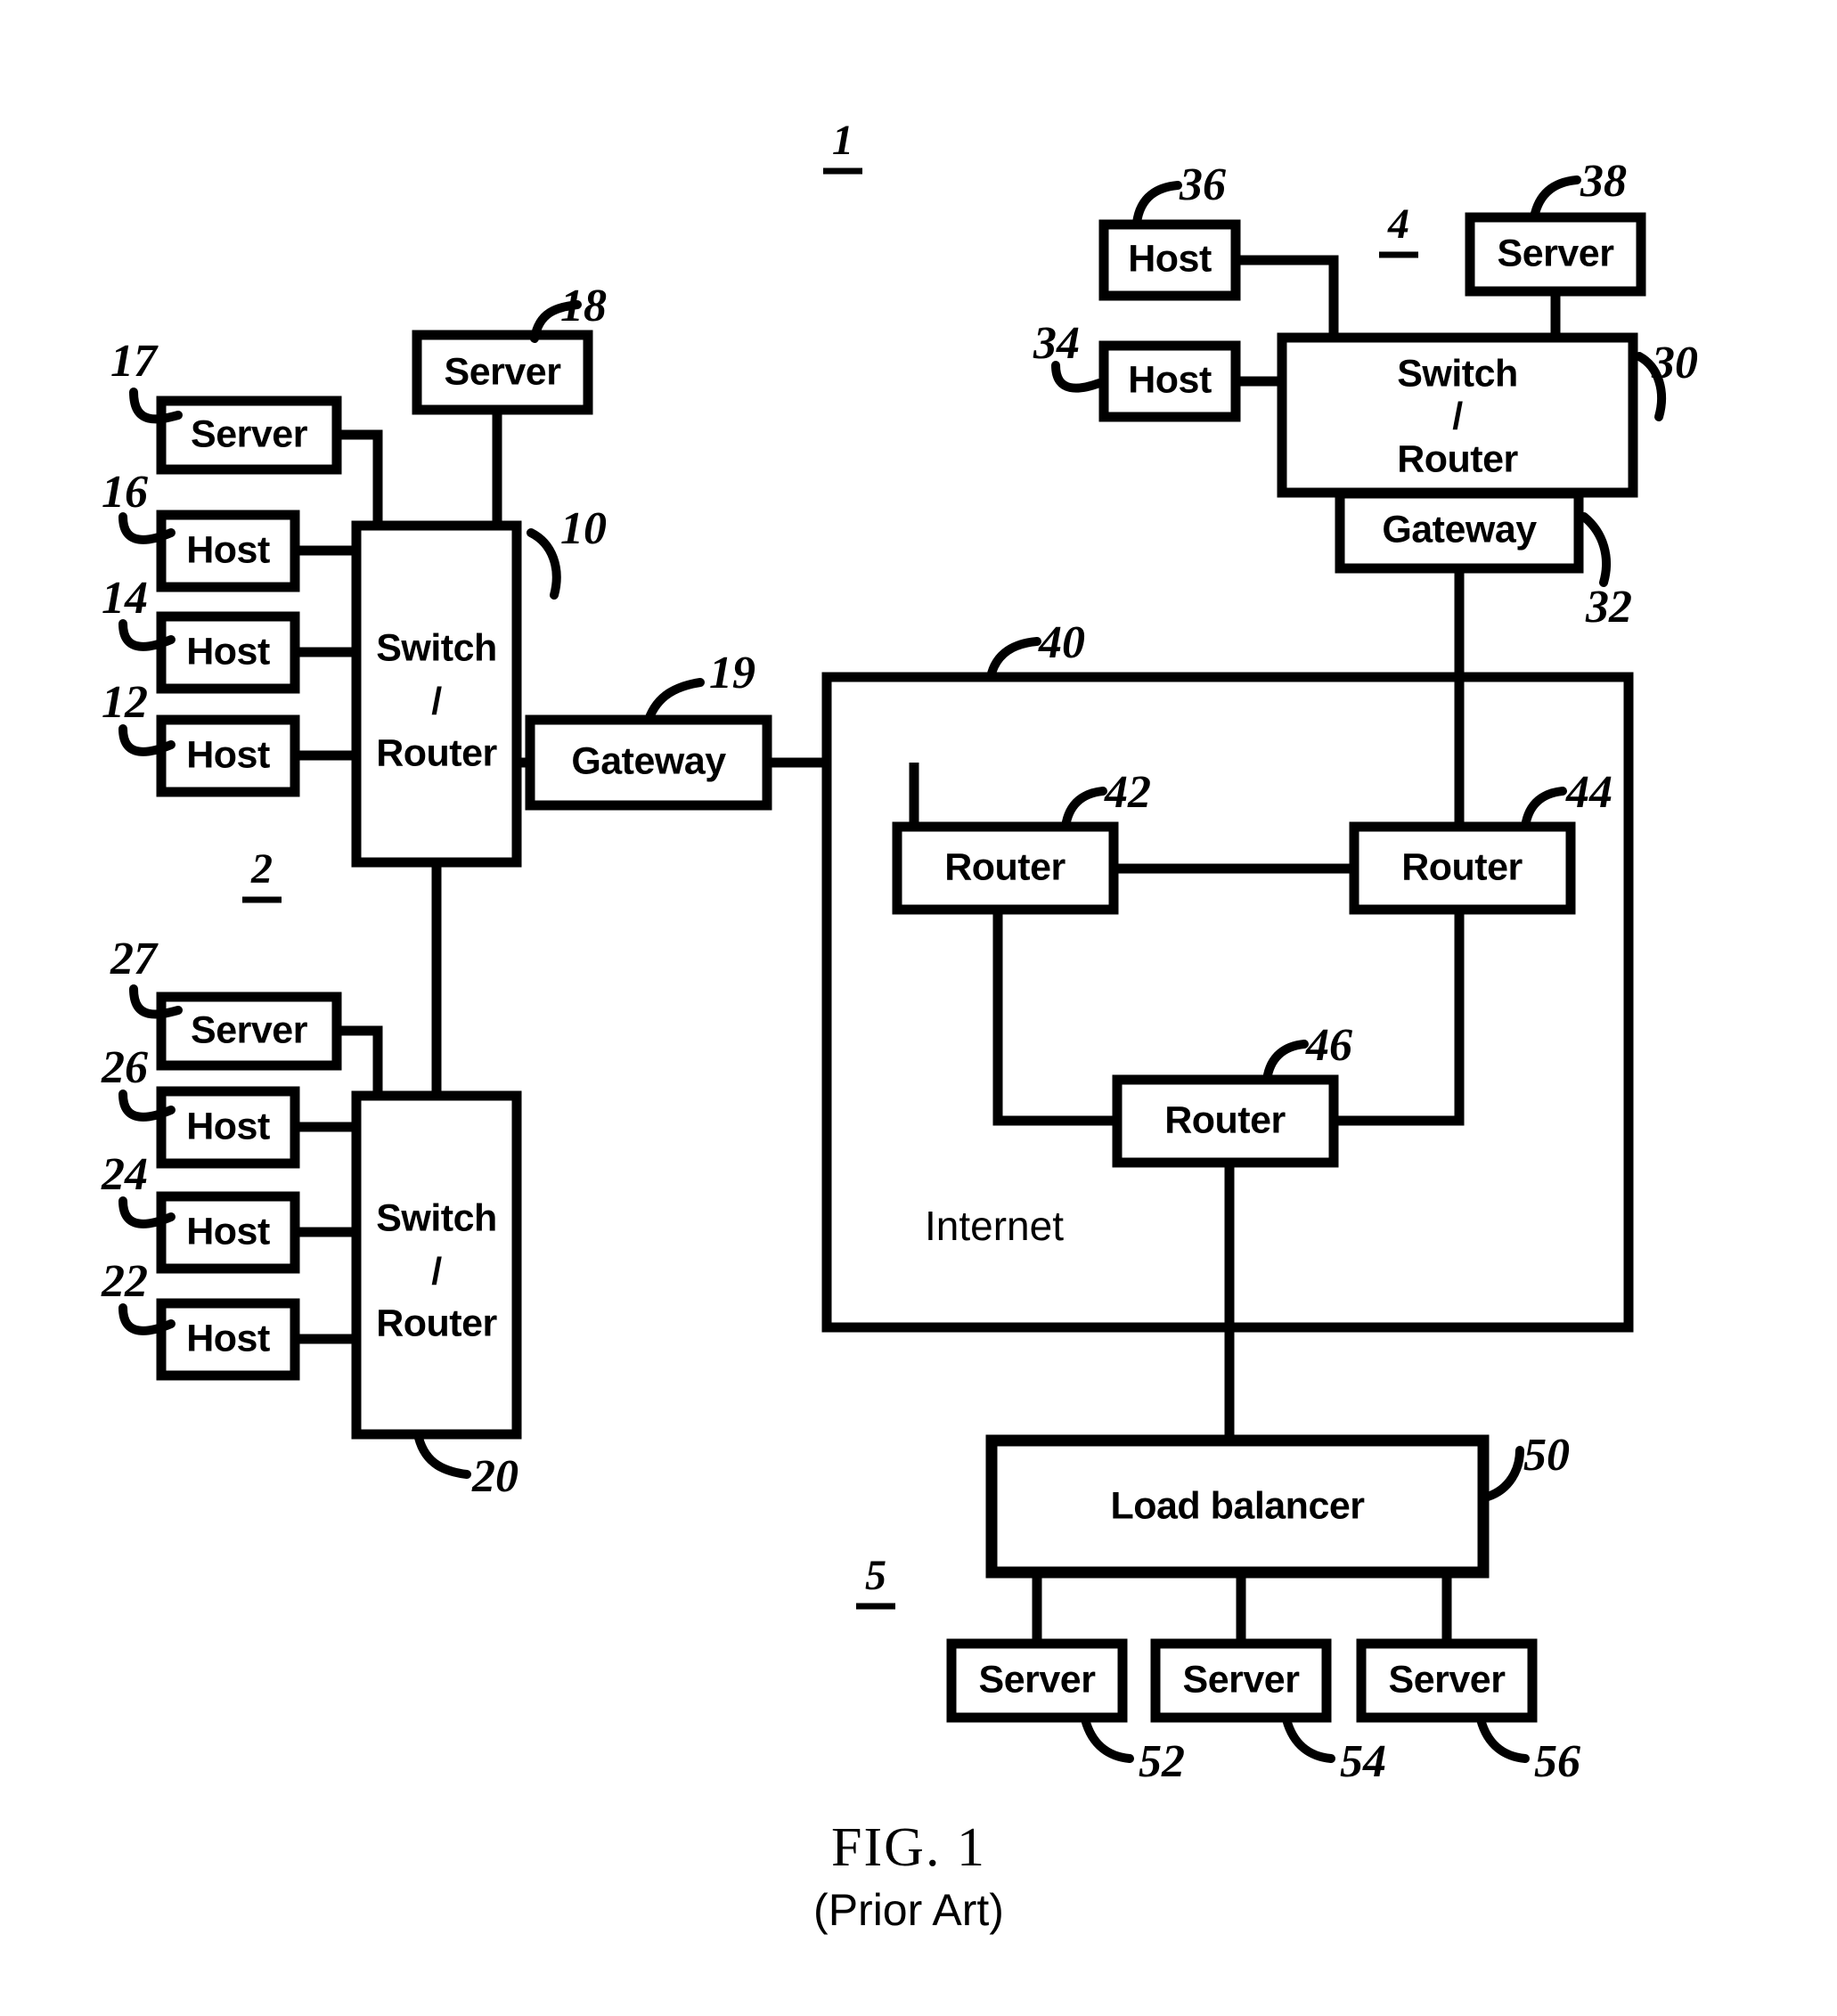 The height and width of the screenshot is (2016, 1837). What do you see at coordinates (583, 306) in the screenshot?
I see `ref-numeral-18: 18` at bounding box center [583, 306].